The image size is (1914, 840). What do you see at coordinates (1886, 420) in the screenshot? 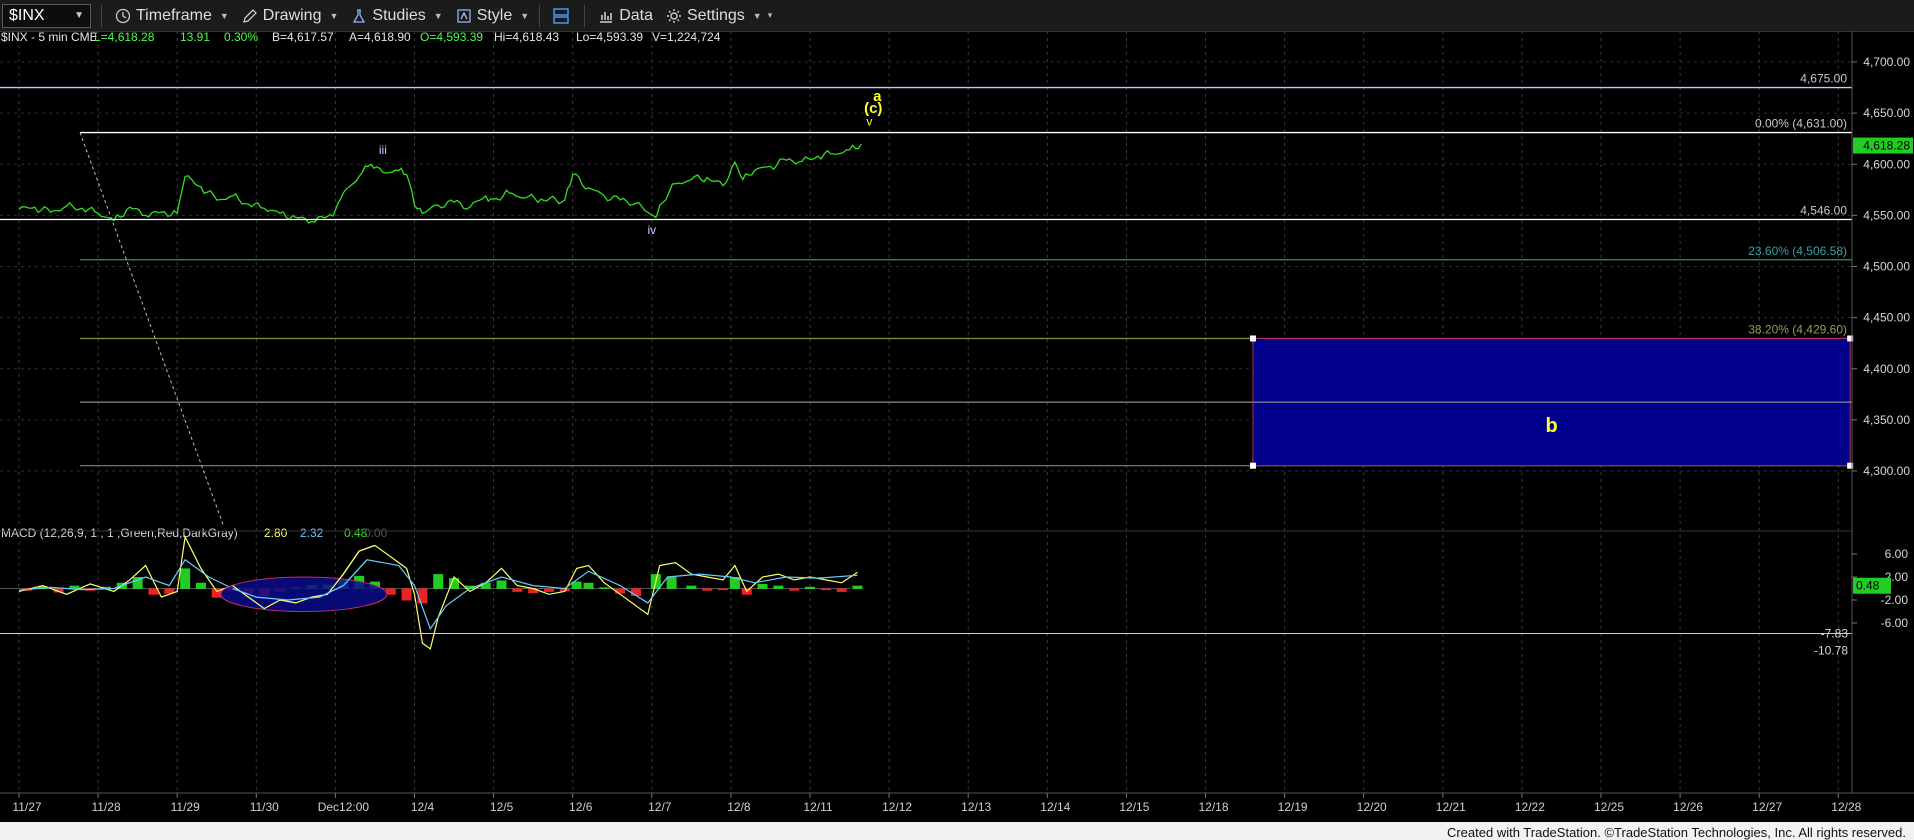
I see `y-tick-label: 4,350.00` at bounding box center [1886, 420].